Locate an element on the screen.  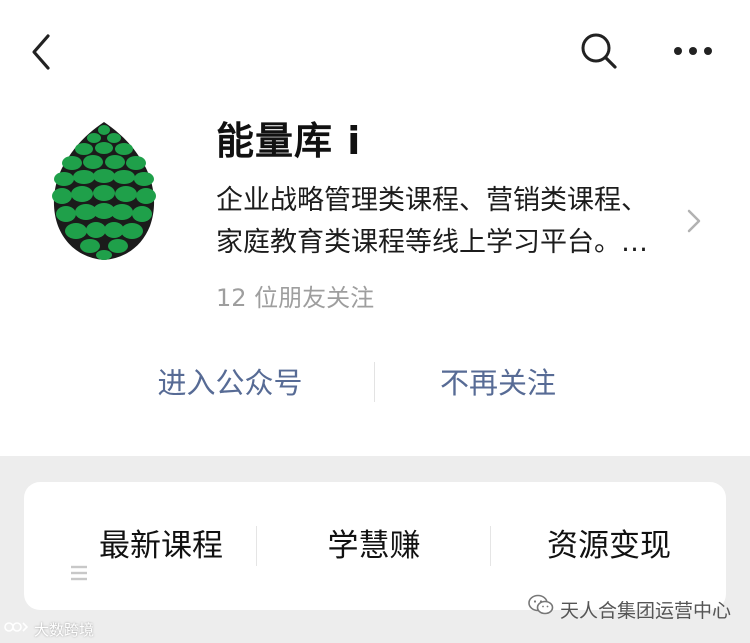
menu-item-label: 最新课程 is located at coordinates (161, 546).